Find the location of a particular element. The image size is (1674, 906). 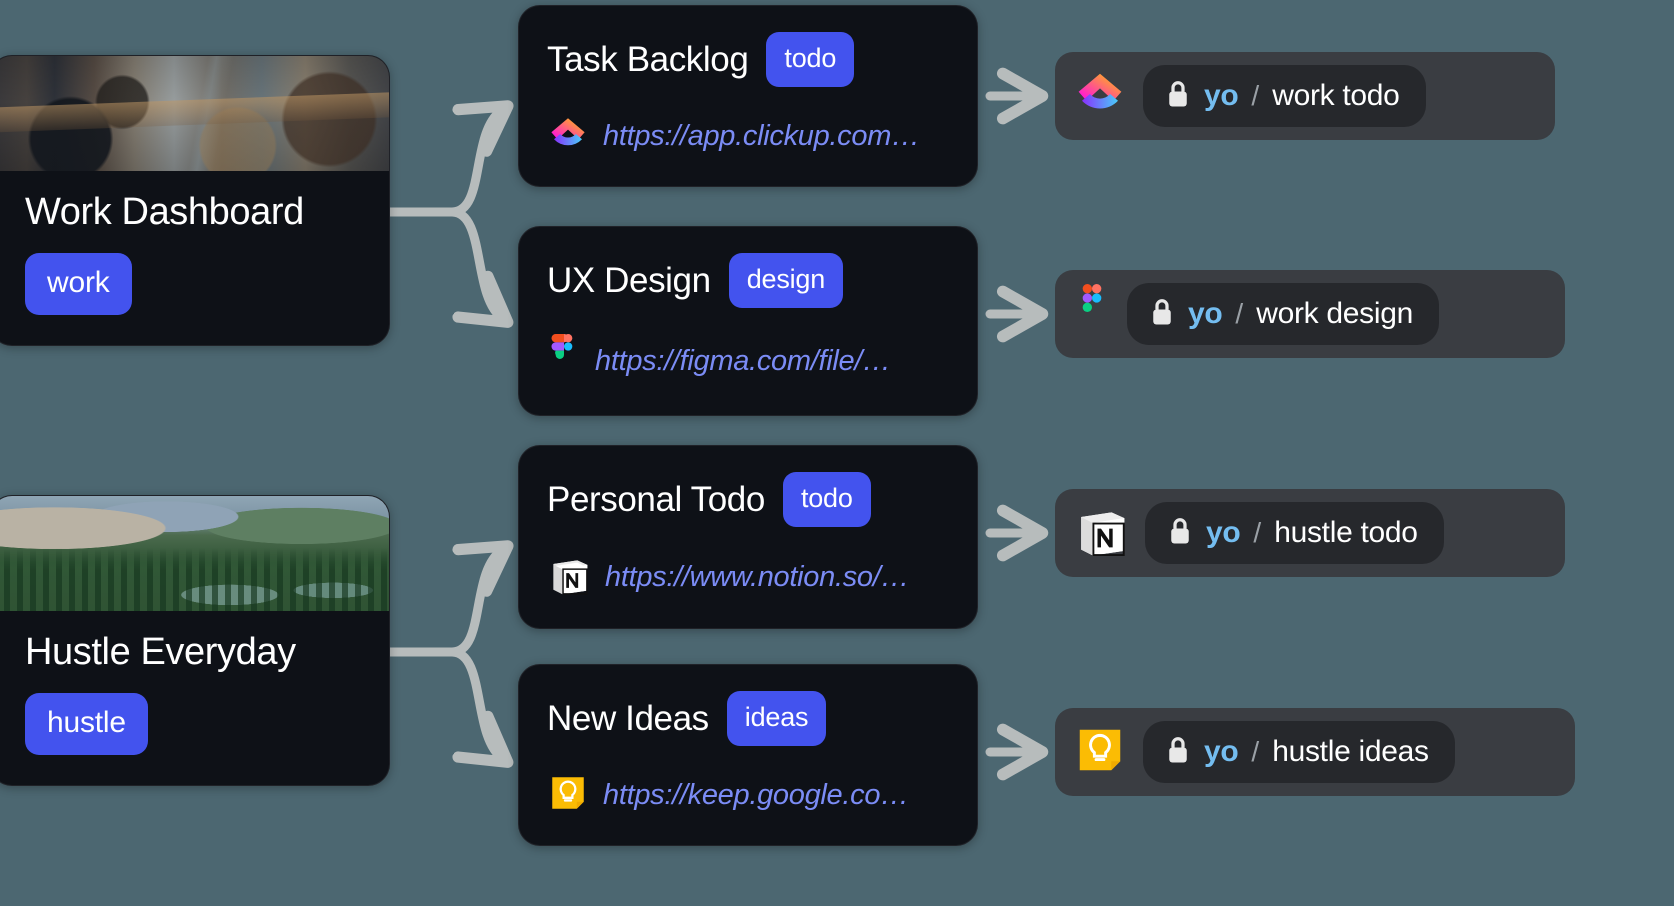

repo-pill: yo / work design is located at coordinates (1283, 314).